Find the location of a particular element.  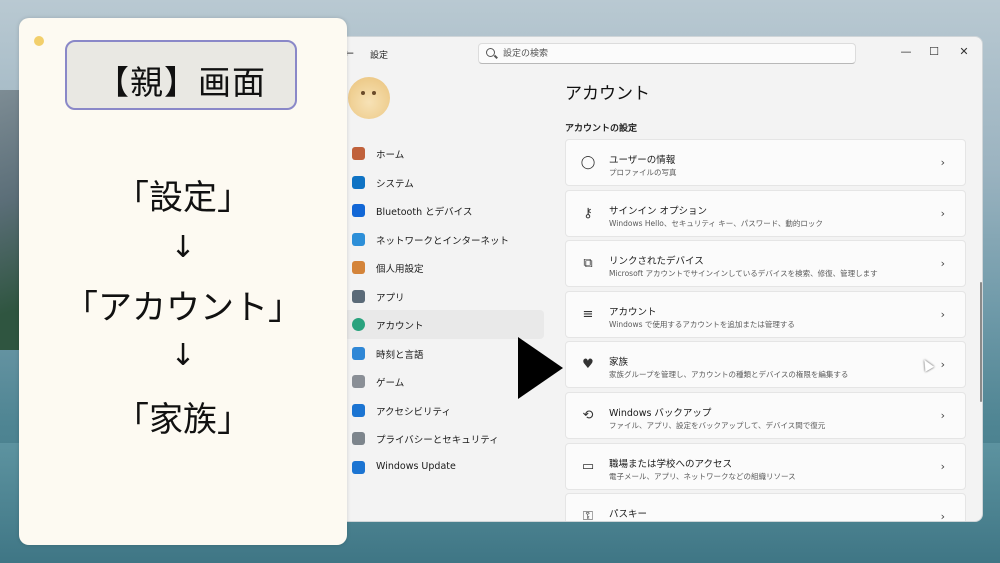

sidebar-item-label: ネットワークとインターネット is located at coordinates (443, 241).